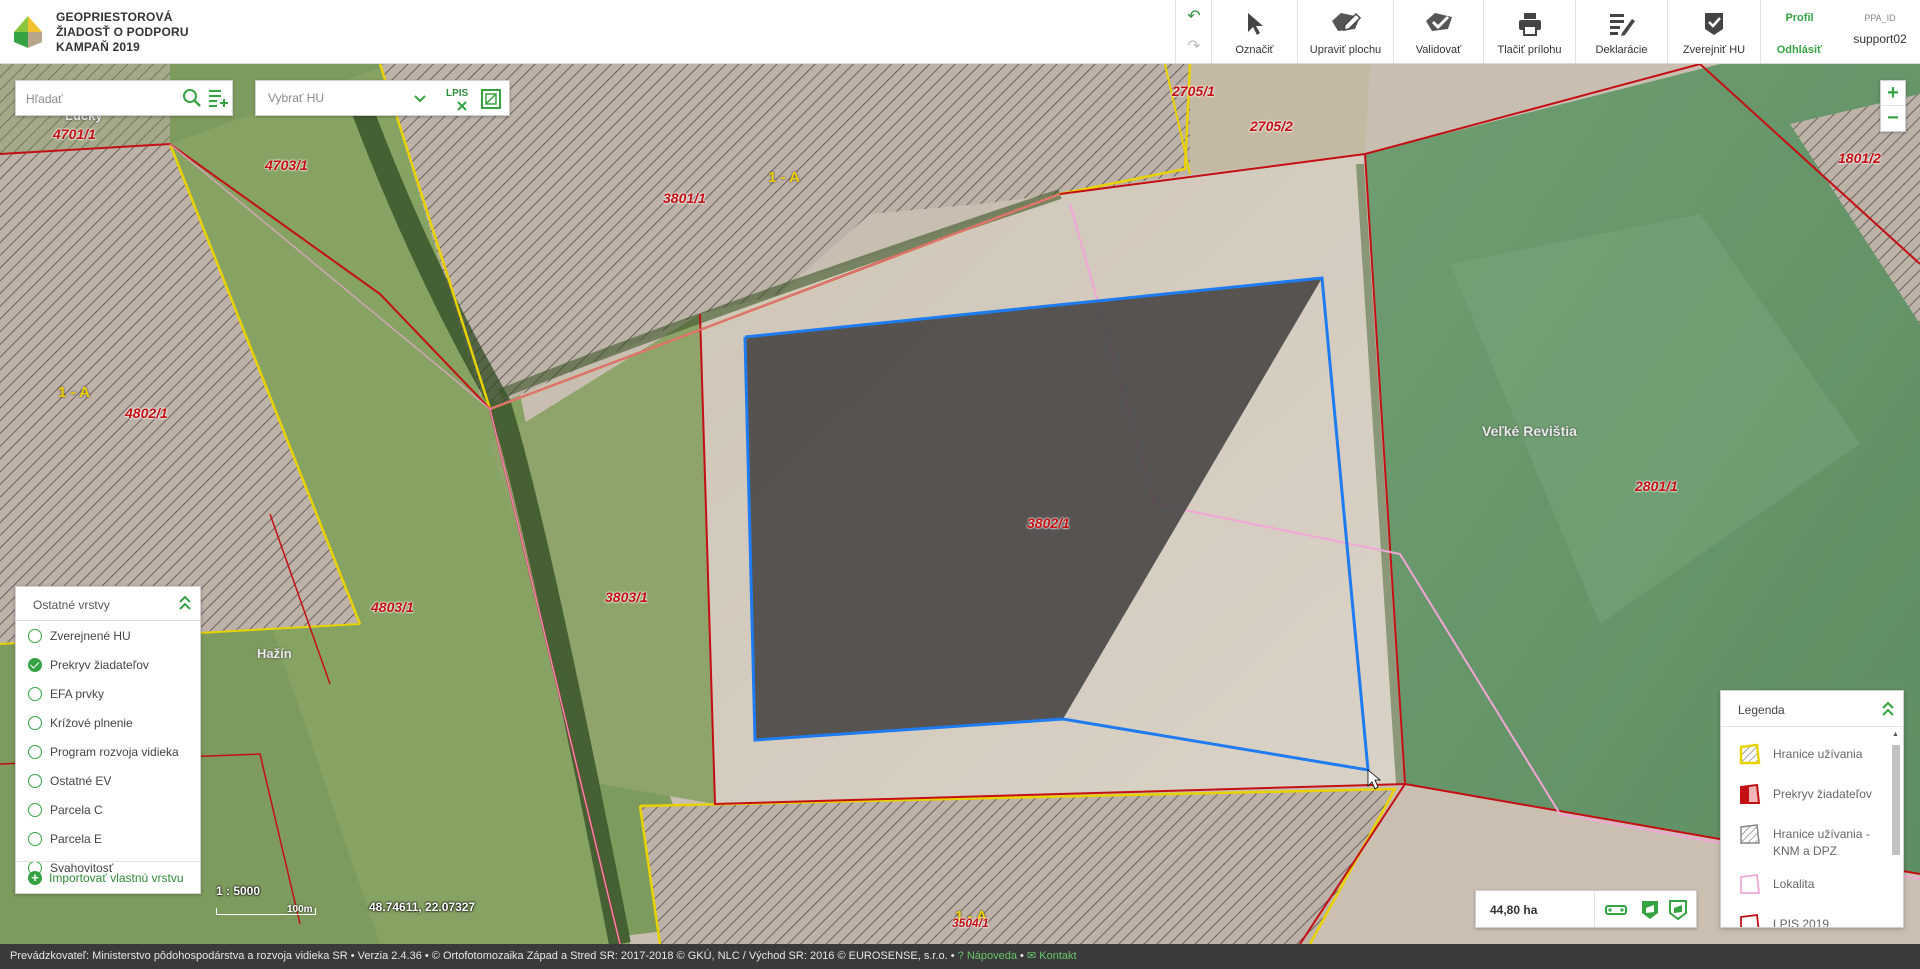  I want to click on parcel-label: 4803/1, so click(392, 607).